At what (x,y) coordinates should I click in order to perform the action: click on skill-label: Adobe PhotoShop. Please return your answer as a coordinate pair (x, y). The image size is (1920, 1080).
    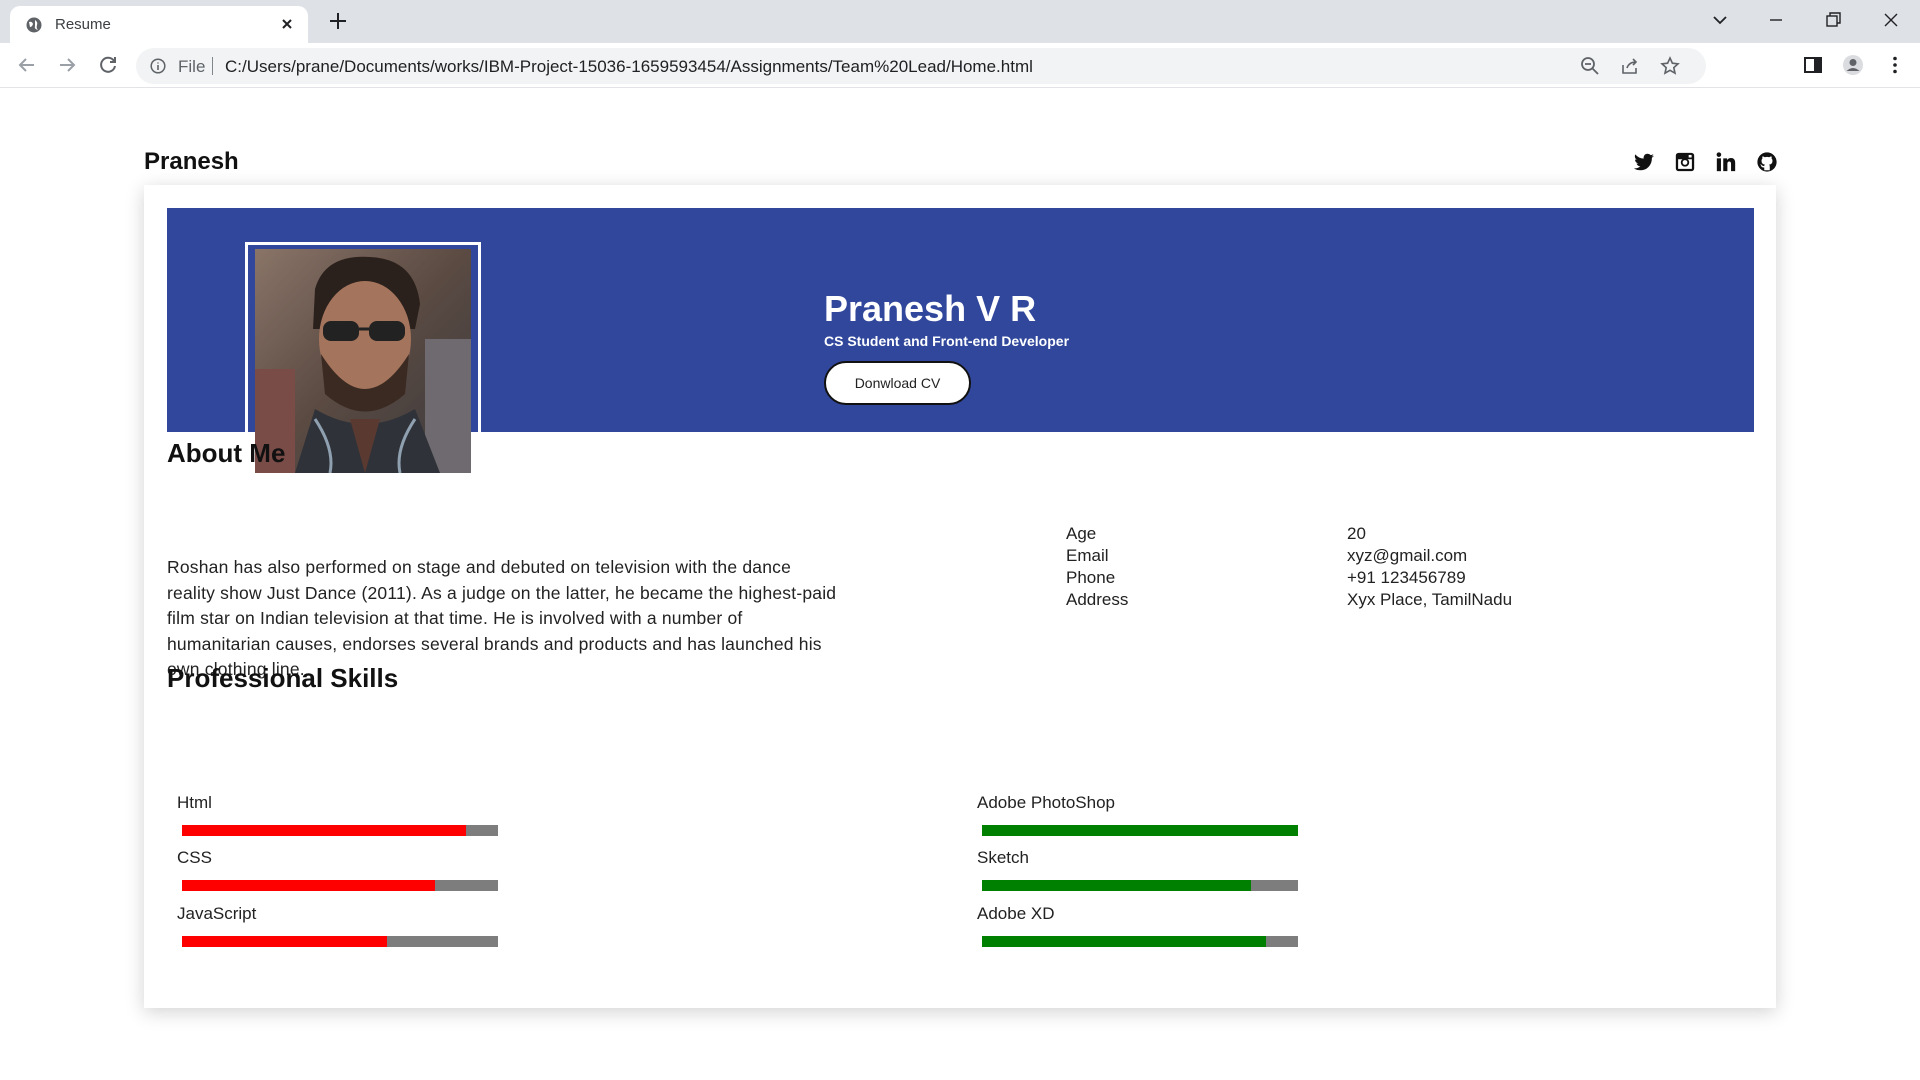
    Looking at the image, I should click on (1046, 802).